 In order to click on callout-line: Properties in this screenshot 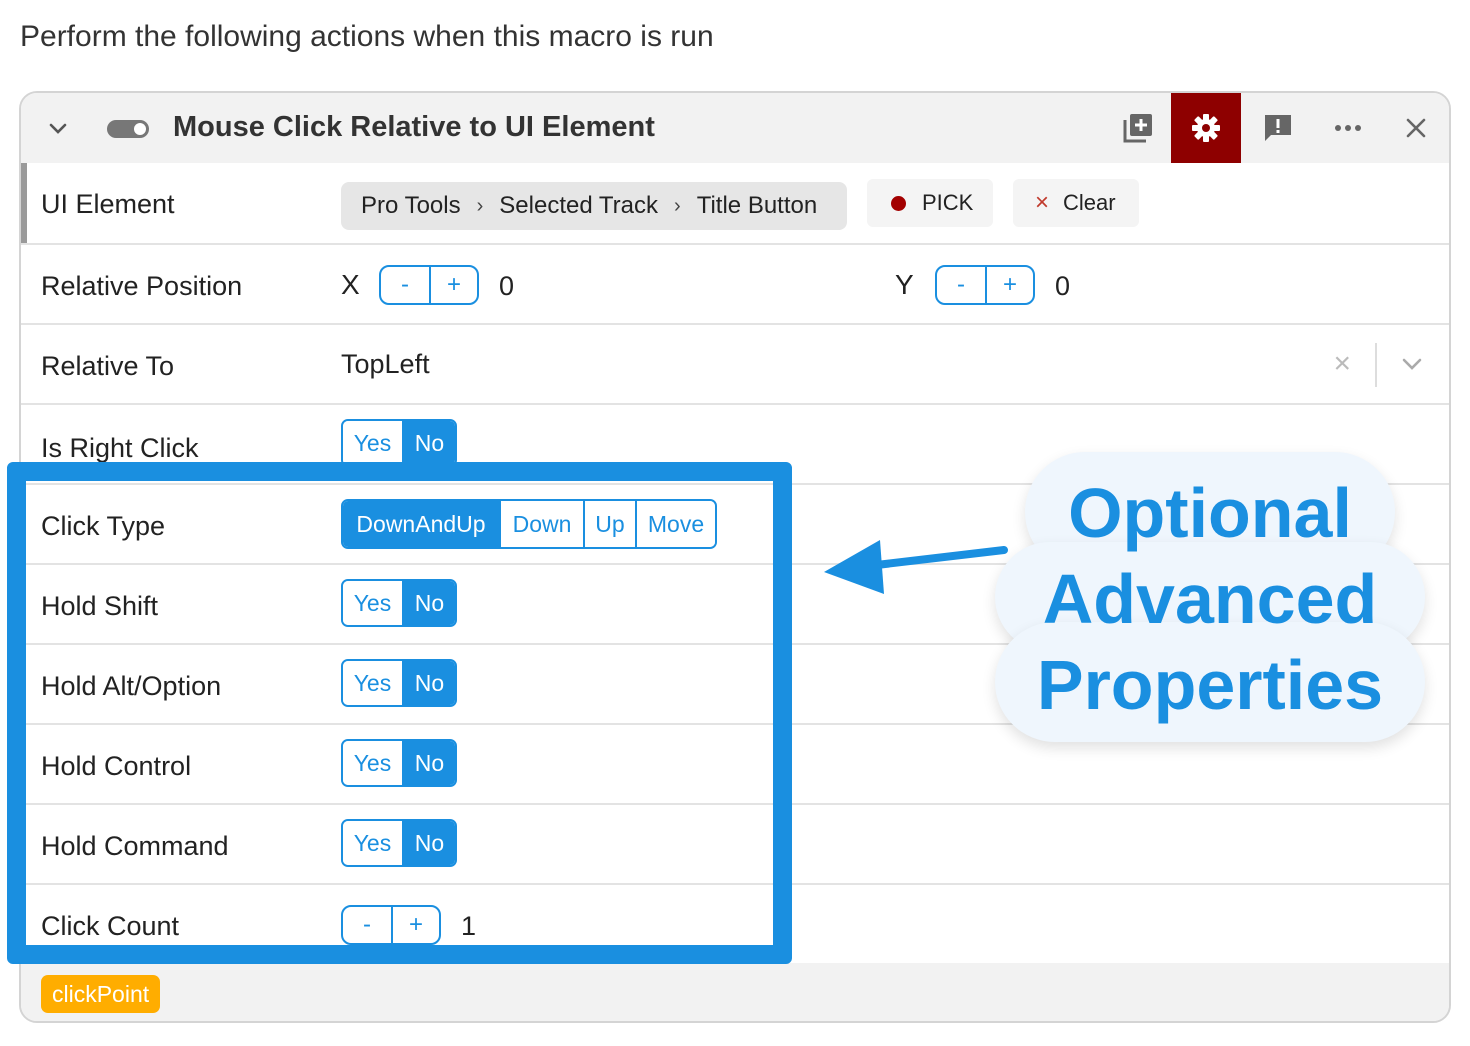, I will do `click(1210, 685)`.